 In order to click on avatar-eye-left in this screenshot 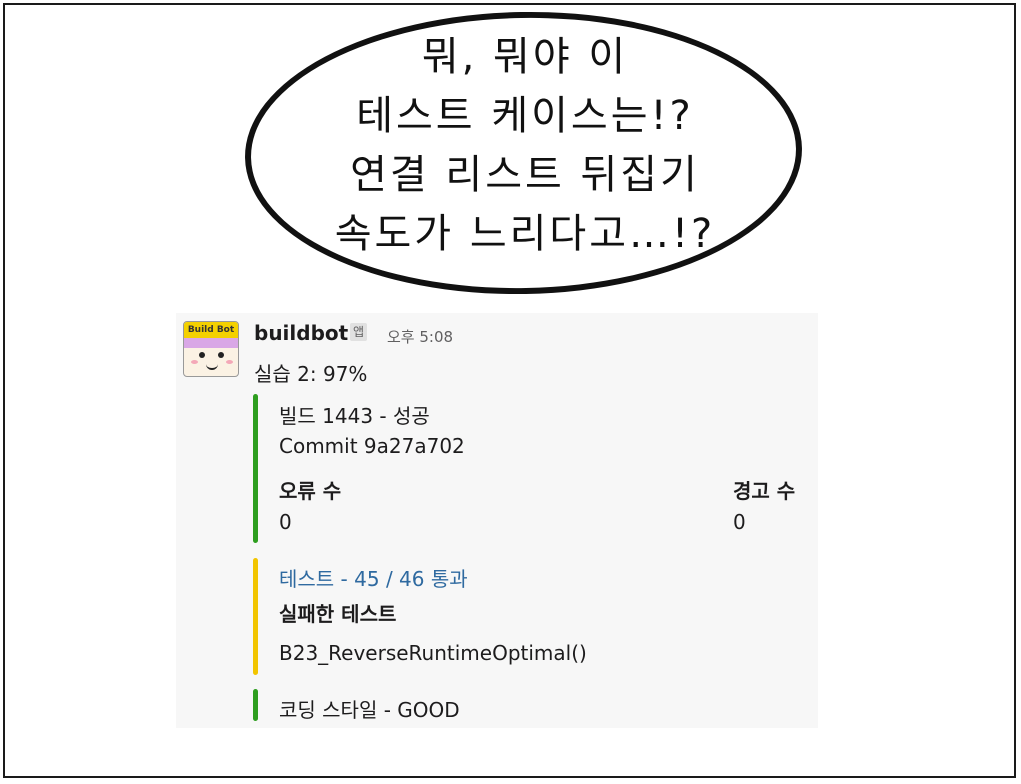, I will do `click(202, 355)`.